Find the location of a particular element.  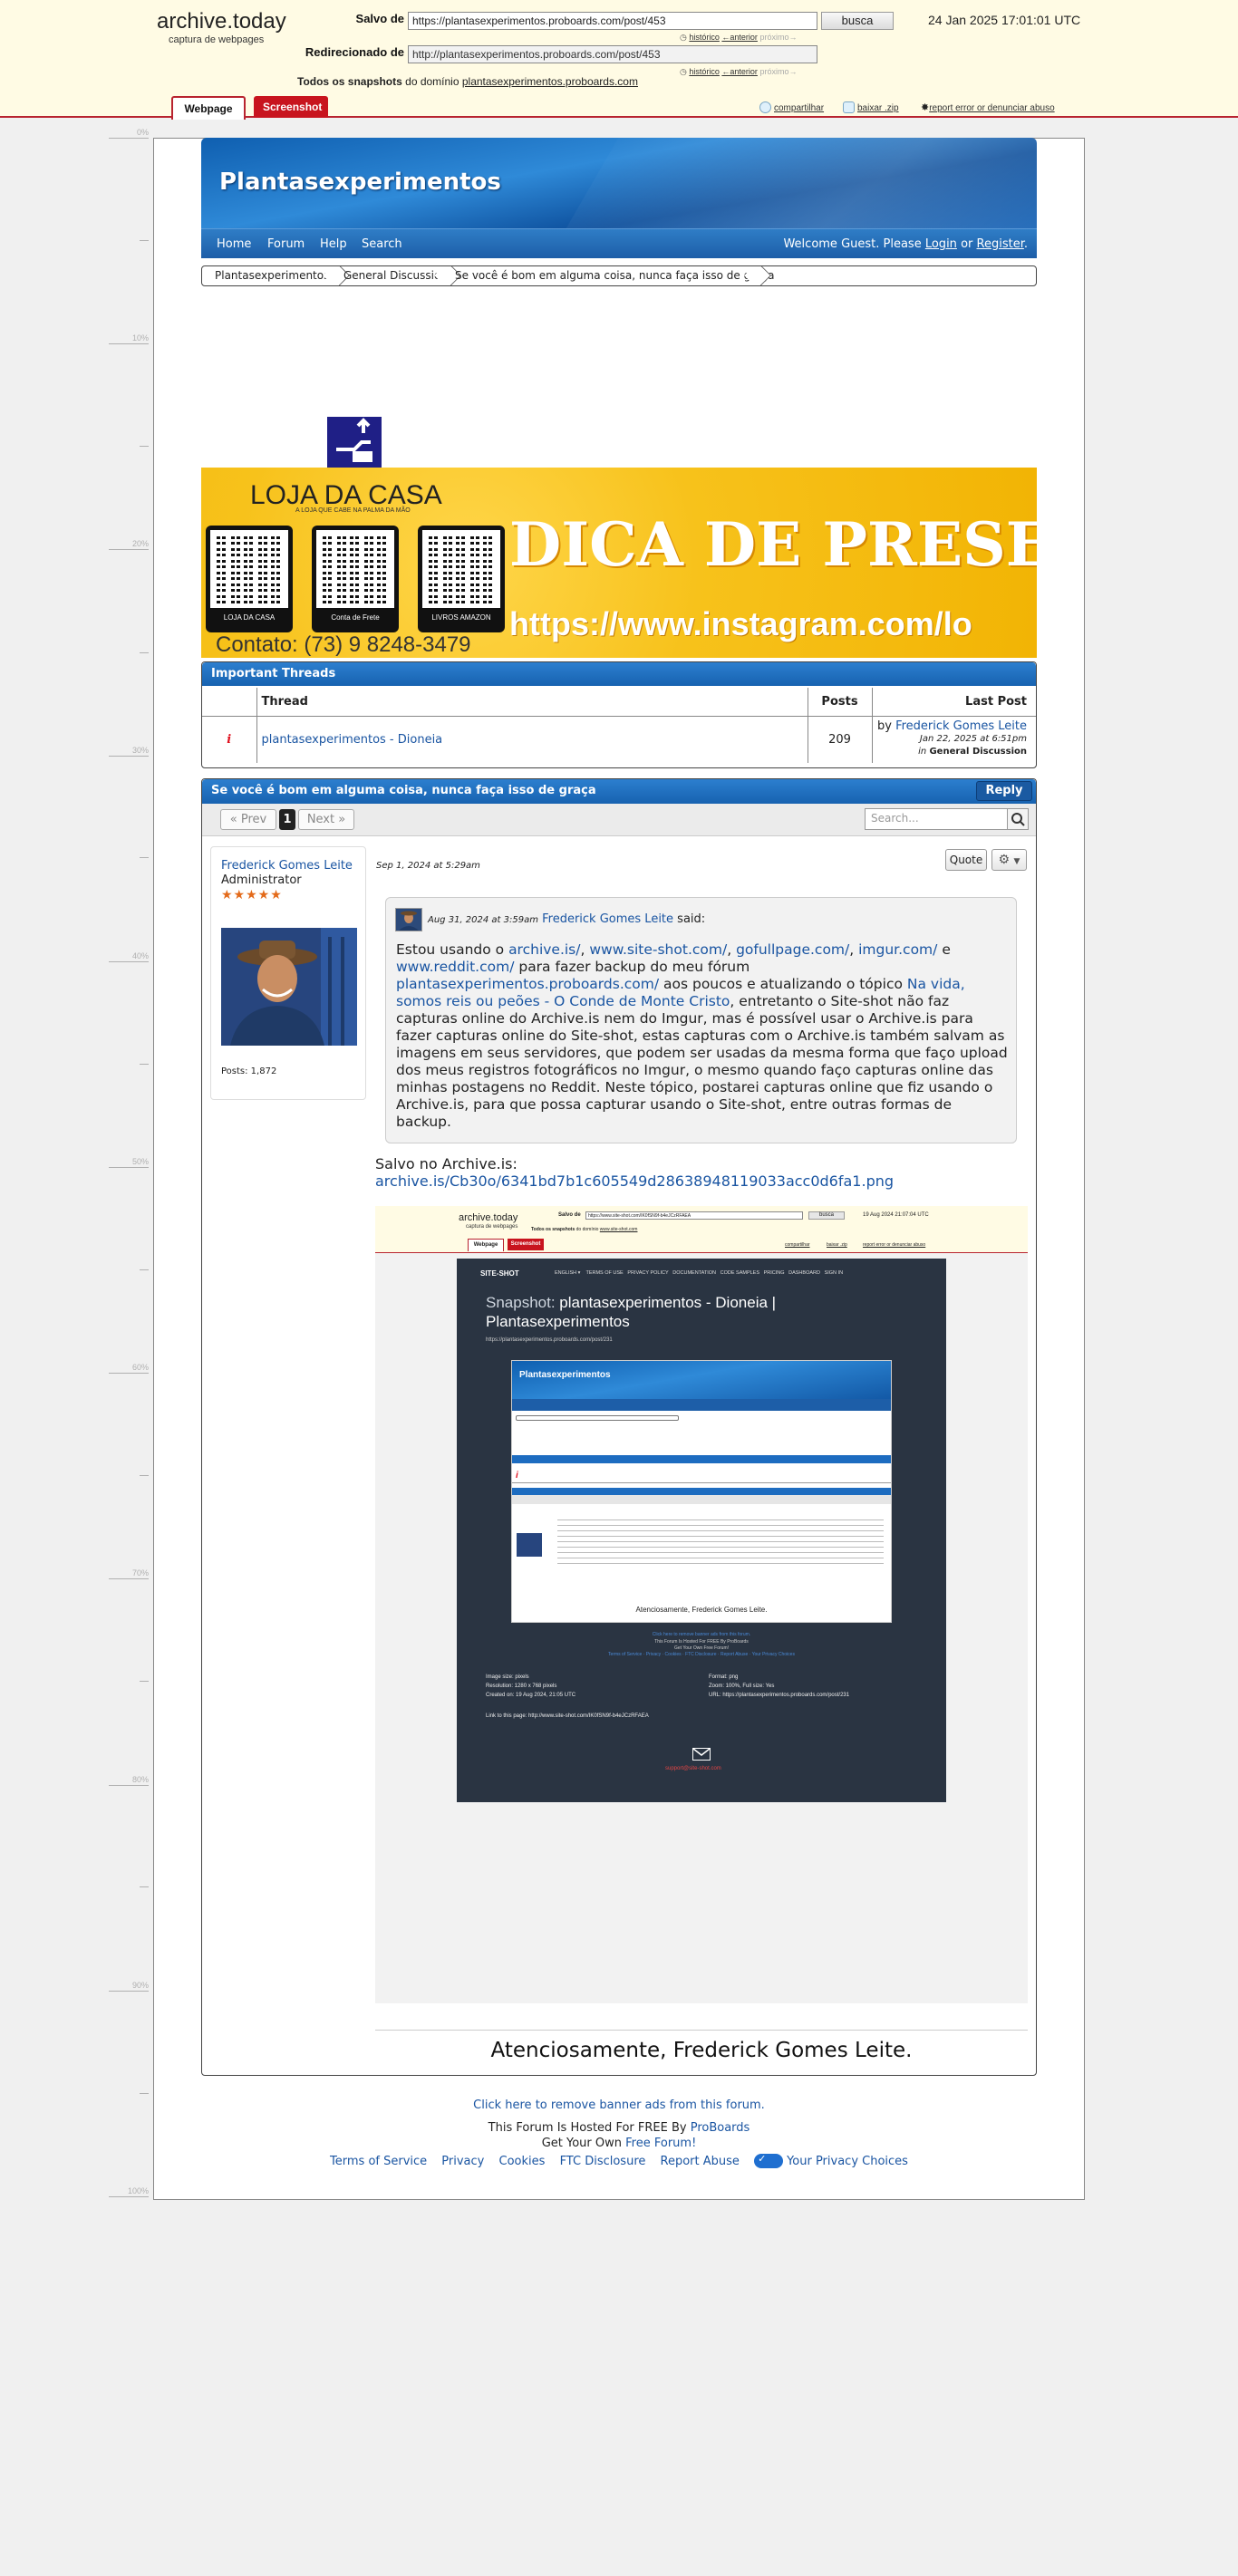

report-icon: ✸ is located at coordinates (926, 107).